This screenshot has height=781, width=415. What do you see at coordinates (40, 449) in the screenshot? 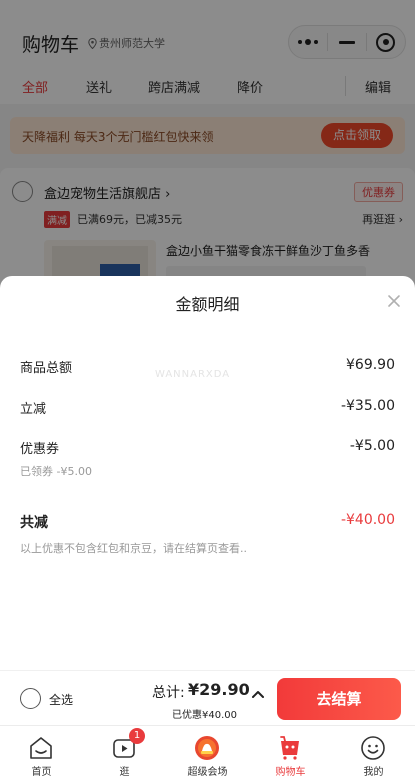
I see `coupon-label: 优惠券` at bounding box center [40, 449].